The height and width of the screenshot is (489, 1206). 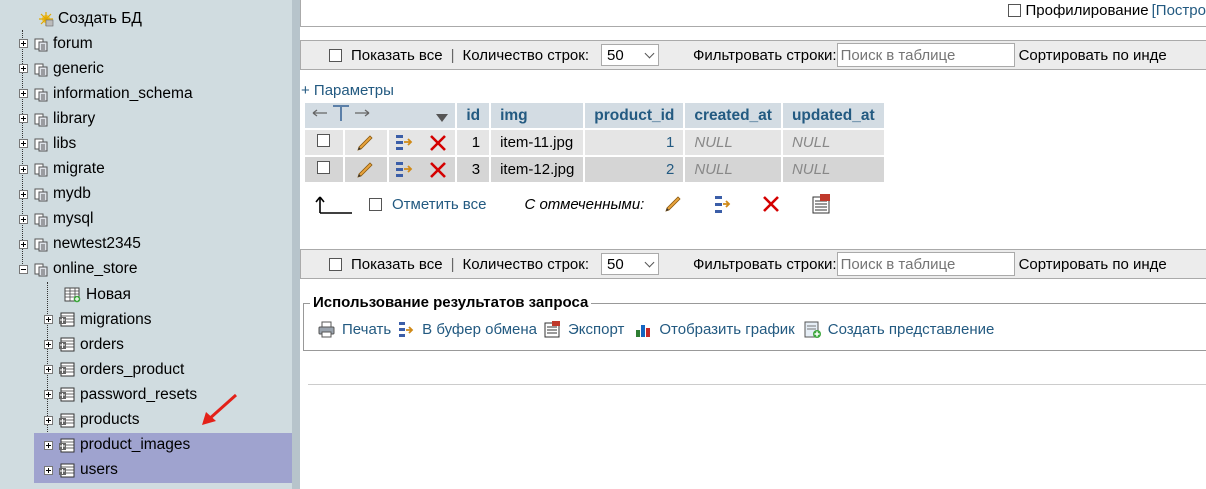 I want to click on cell-id: 1, so click(x=473, y=142).